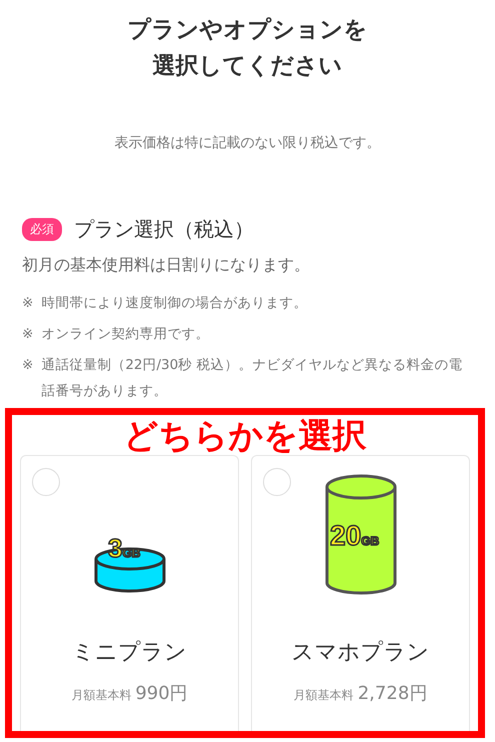 The height and width of the screenshot is (742, 495). What do you see at coordinates (166, 265) in the screenshot?
I see `lead-text: 初月の基本使用料は日割りになります。` at bounding box center [166, 265].